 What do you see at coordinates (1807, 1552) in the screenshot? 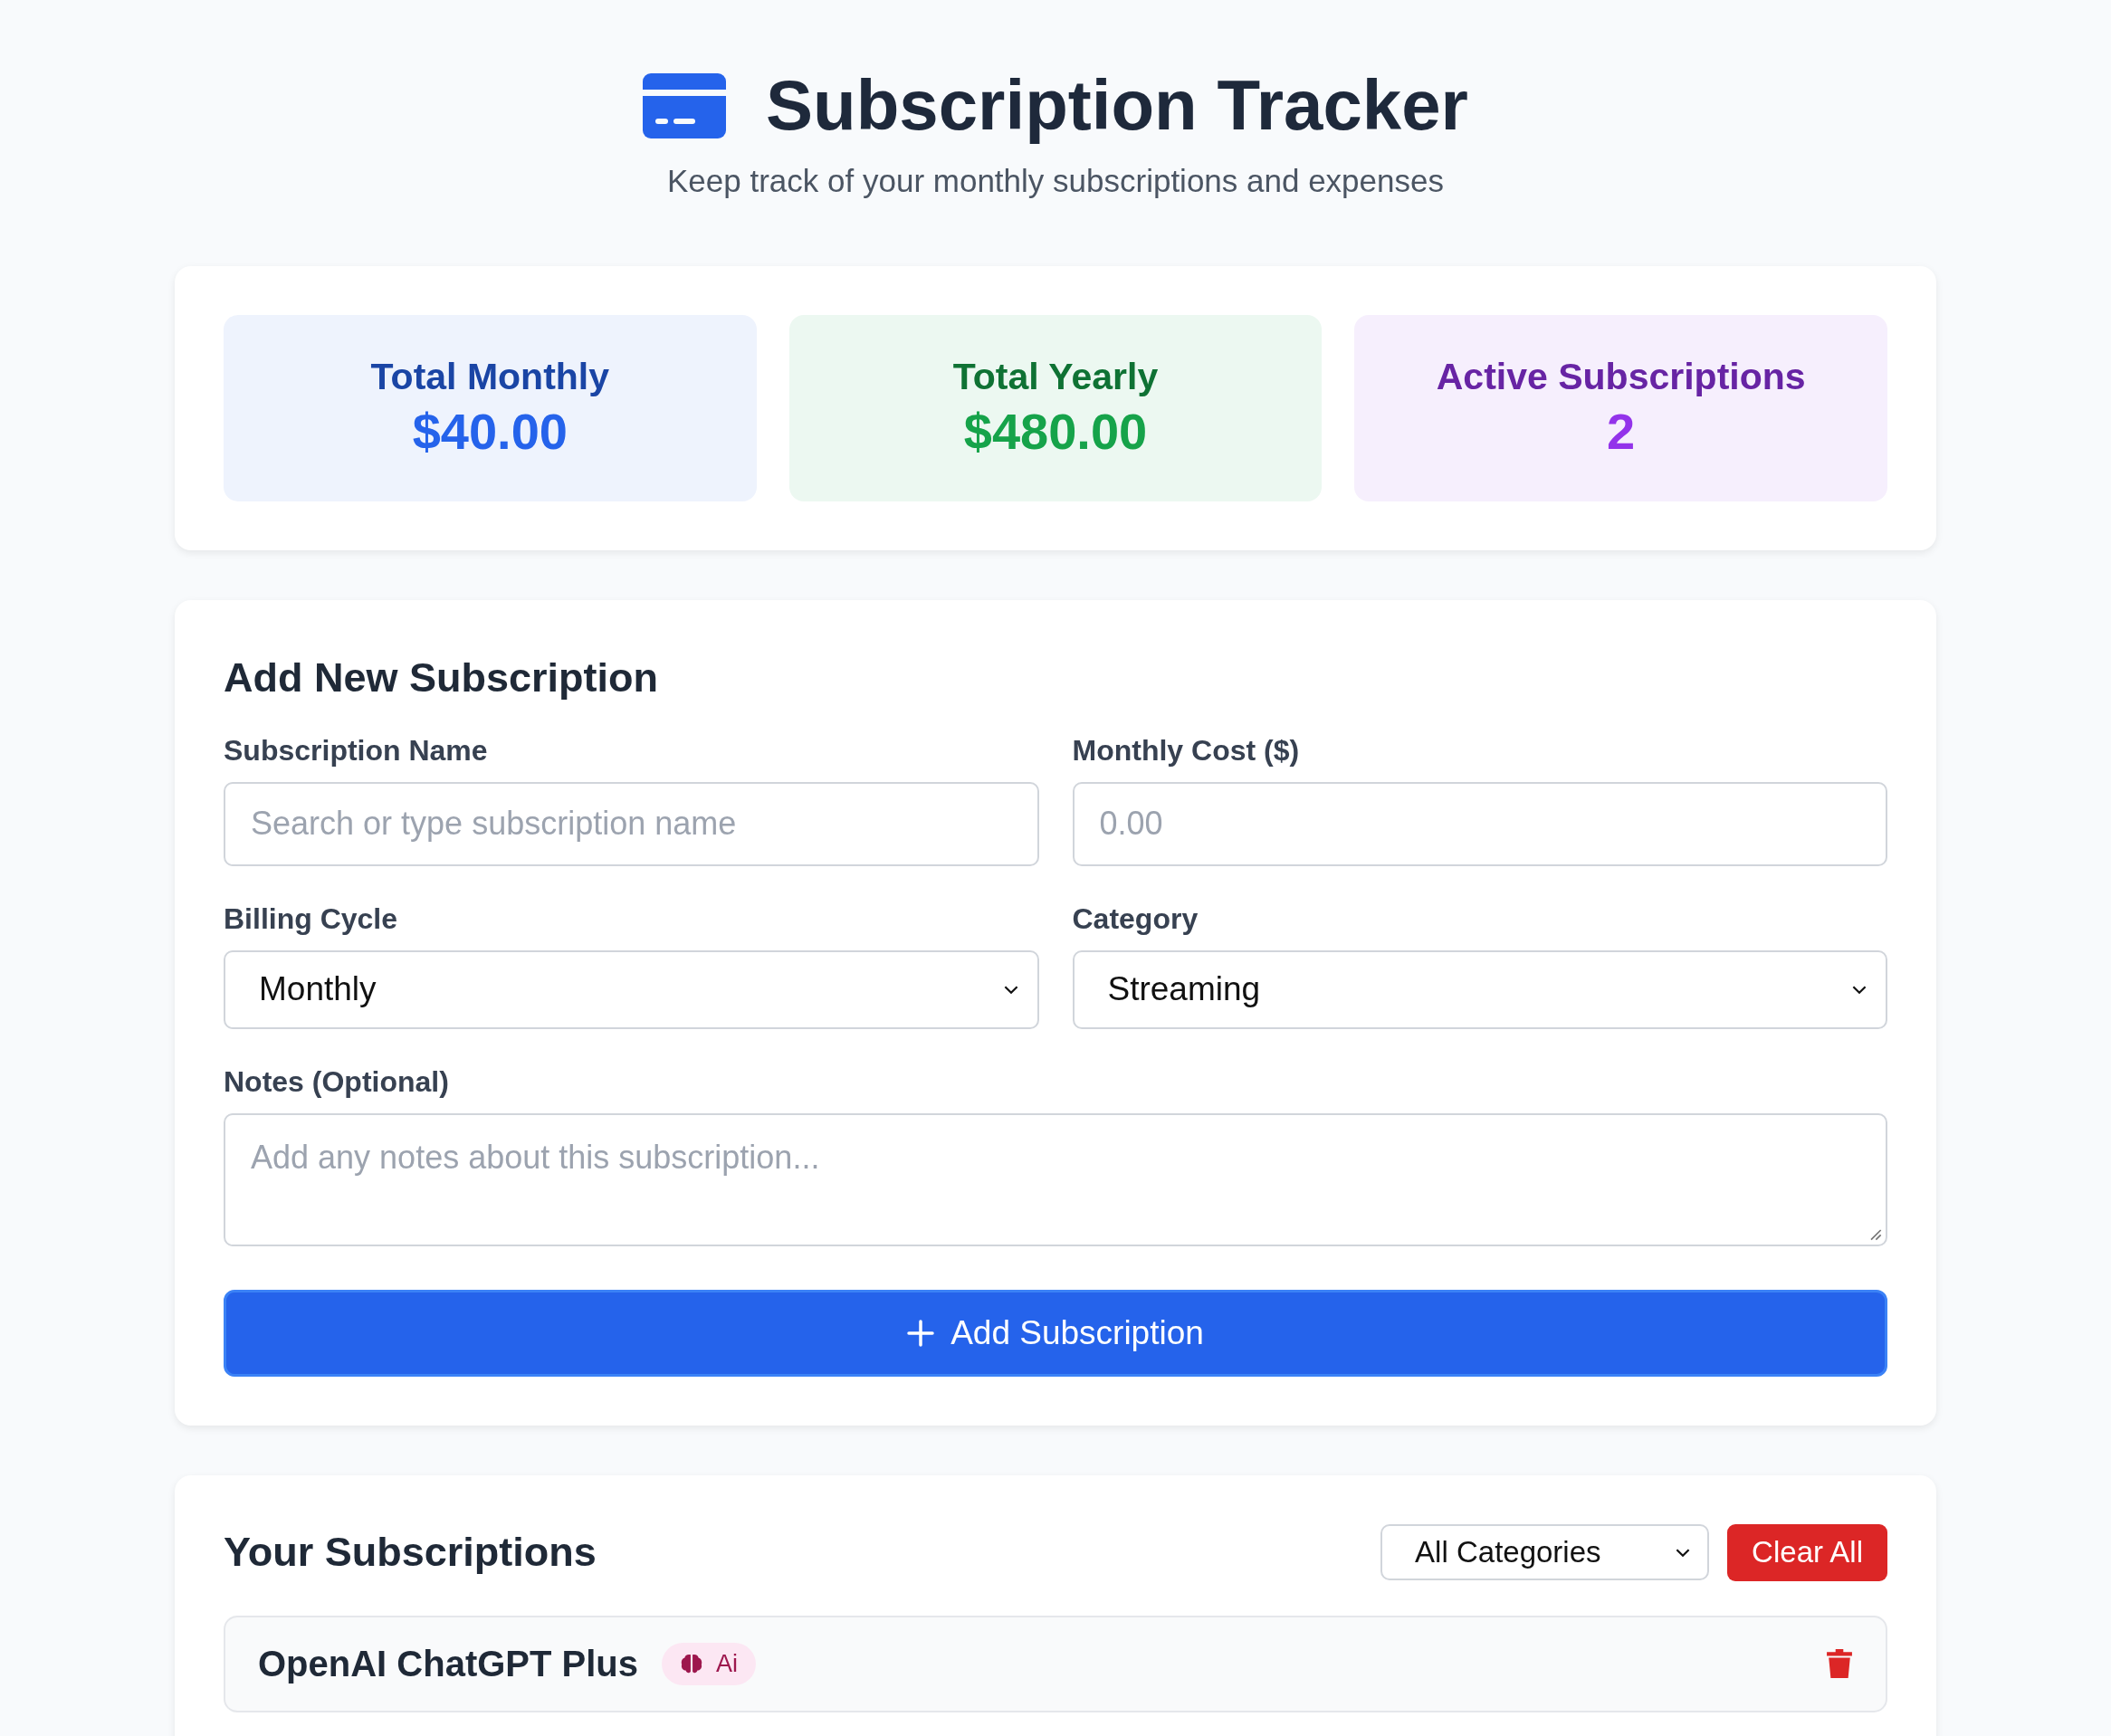
I see `clear-all-button: Clear All` at bounding box center [1807, 1552].